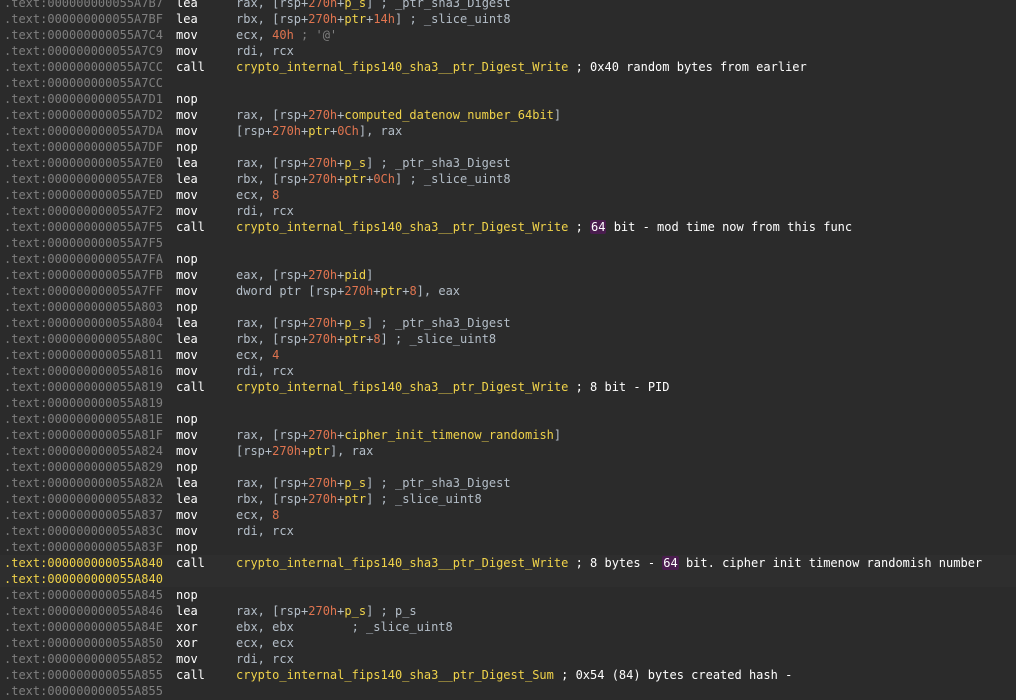 This screenshot has height=700, width=1016. I want to click on code-line: .text:000000000055A7ED mov ecx, 8, so click(508, 195).